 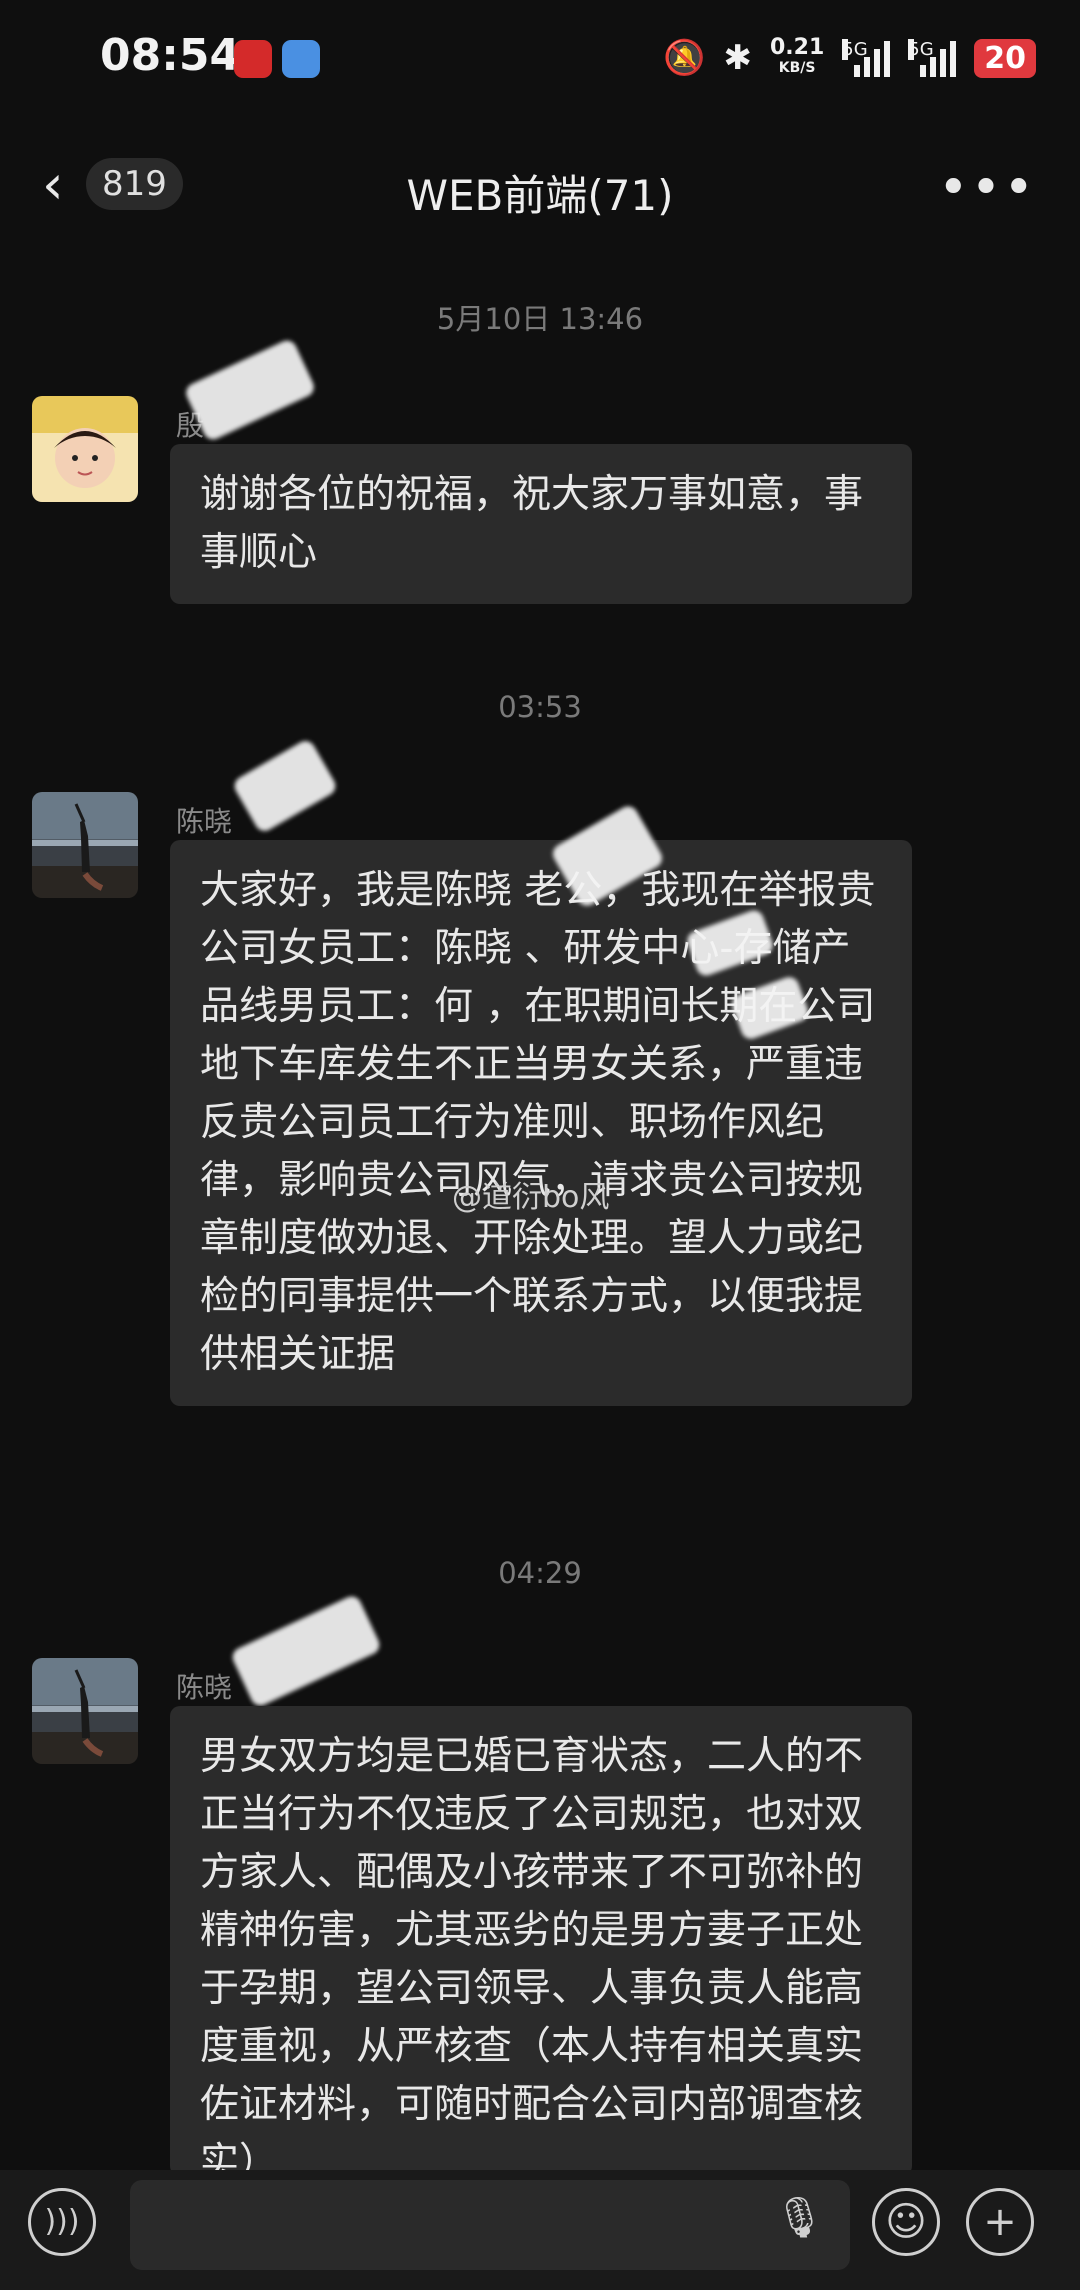 What do you see at coordinates (1005, 58) in the screenshot?
I see `battery-icon: 20` at bounding box center [1005, 58].